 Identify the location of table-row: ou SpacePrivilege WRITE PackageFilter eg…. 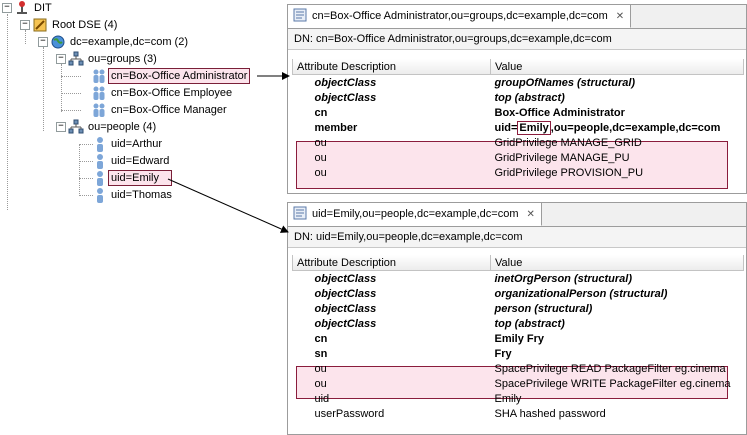
(518, 383).